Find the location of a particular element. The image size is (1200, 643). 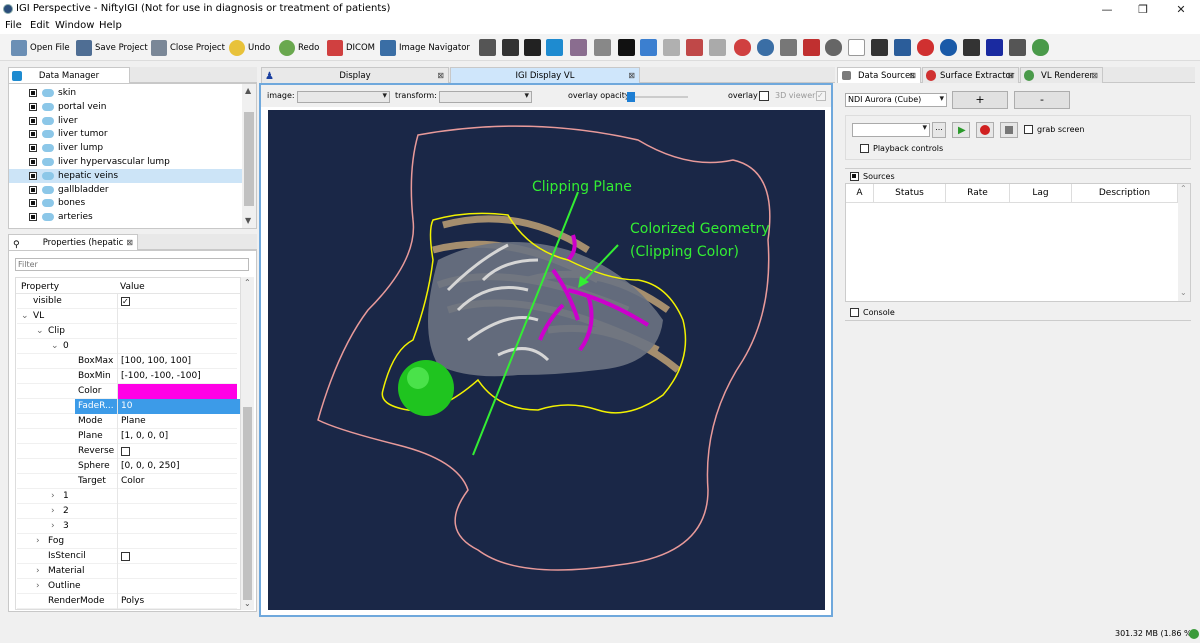

data-node-item: arteries is located at coordinates (125, 217).